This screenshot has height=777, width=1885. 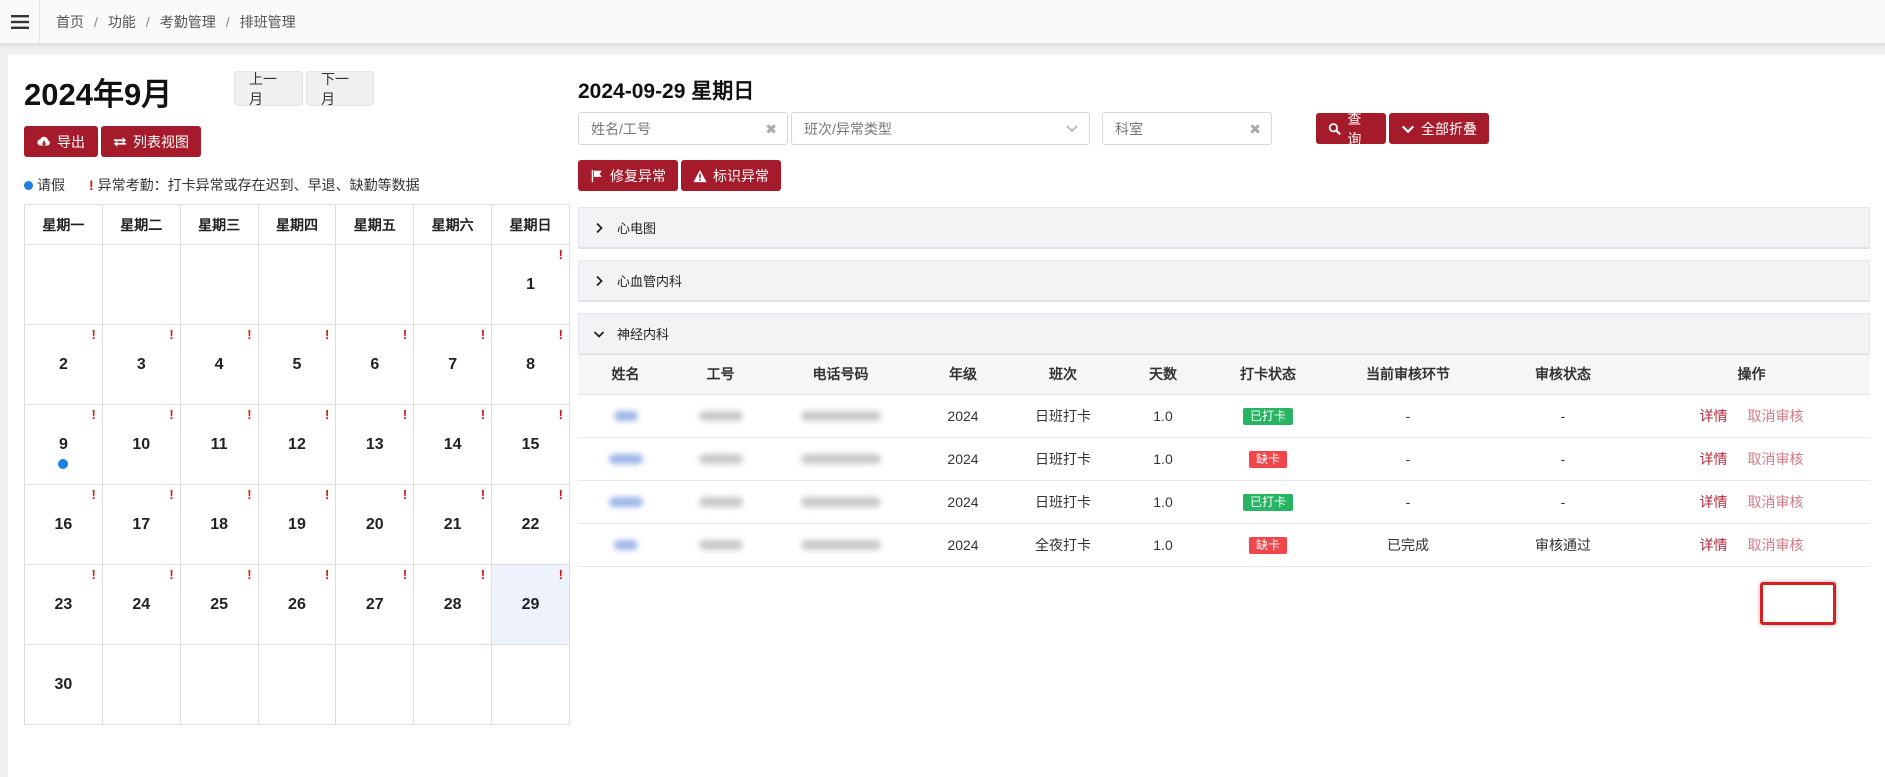 I want to click on calendar-day: 7!, so click(x=453, y=364).